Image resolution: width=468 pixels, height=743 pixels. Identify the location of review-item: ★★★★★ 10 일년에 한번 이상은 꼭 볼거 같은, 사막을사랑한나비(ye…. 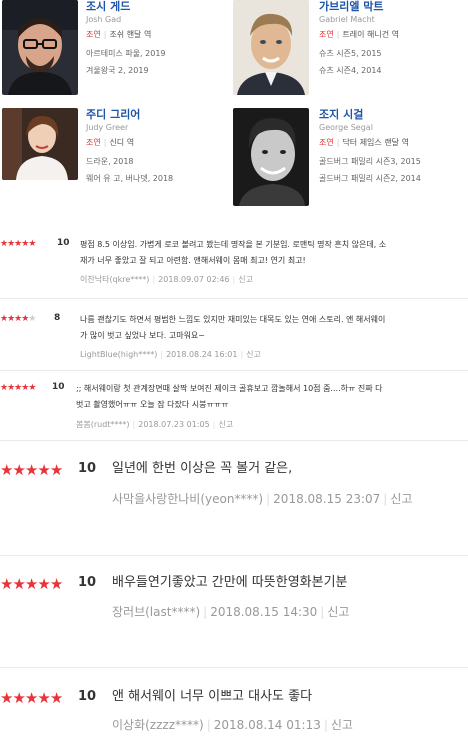
(234, 489).